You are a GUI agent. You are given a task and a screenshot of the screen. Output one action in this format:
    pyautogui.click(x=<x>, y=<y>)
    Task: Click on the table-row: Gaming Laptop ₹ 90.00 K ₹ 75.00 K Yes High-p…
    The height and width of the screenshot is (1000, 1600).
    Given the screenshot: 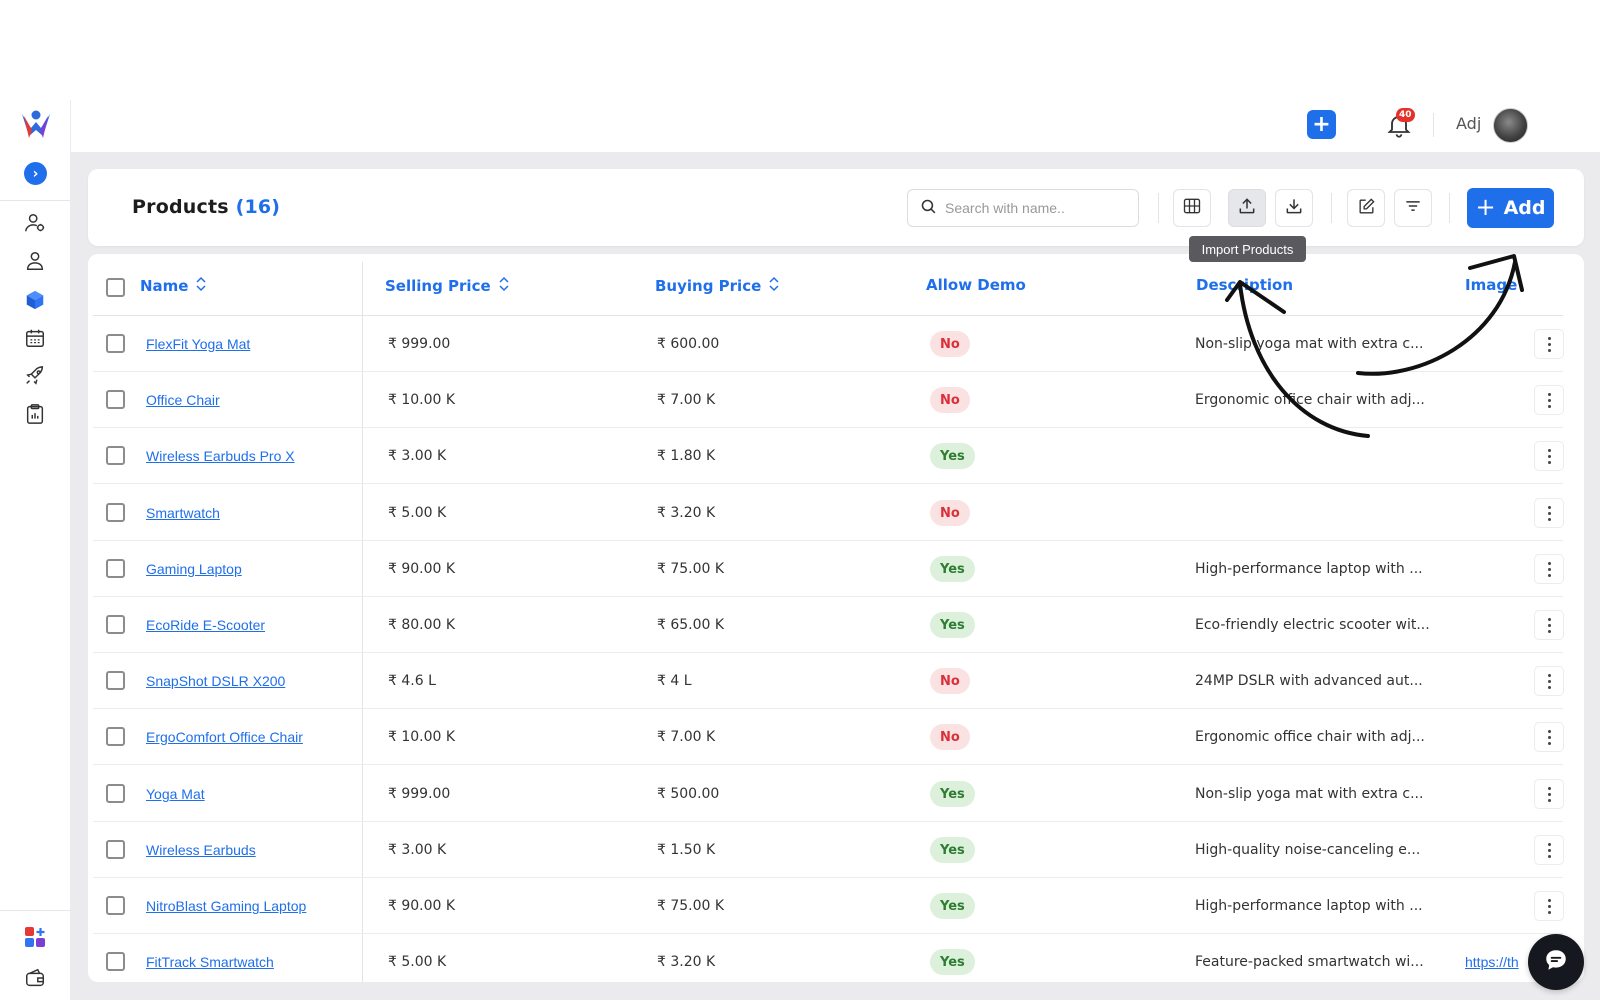 What is the action you would take?
    pyautogui.click(x=828, y=569)
    